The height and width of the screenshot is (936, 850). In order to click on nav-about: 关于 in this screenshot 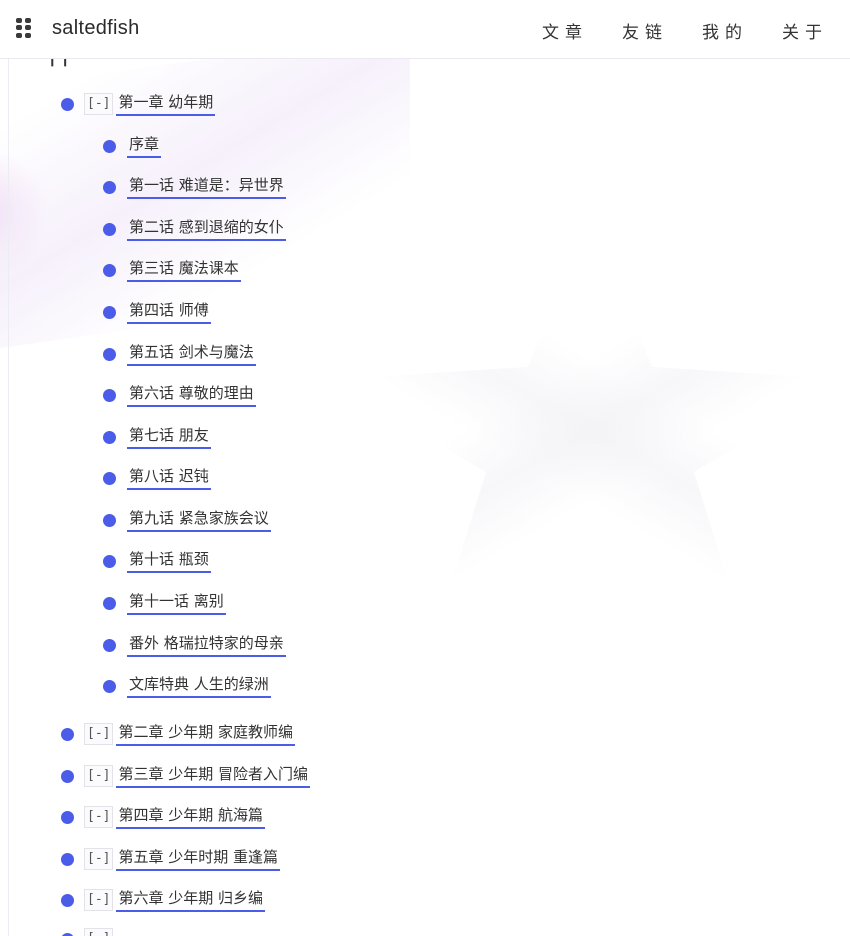, I will do `click(805, 30)`.